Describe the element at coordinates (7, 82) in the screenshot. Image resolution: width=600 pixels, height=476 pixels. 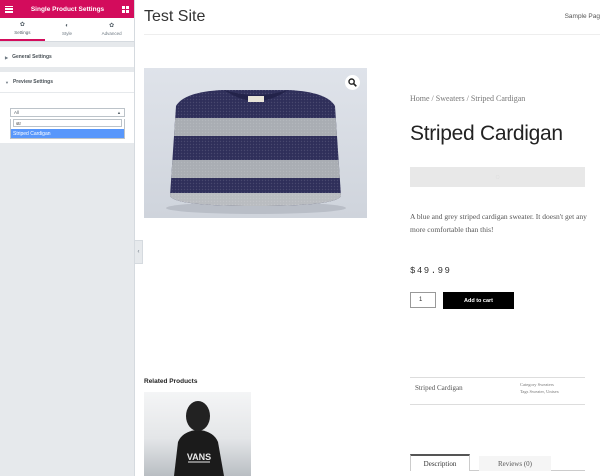
I see `caret-down-icon: ▼` at that location.